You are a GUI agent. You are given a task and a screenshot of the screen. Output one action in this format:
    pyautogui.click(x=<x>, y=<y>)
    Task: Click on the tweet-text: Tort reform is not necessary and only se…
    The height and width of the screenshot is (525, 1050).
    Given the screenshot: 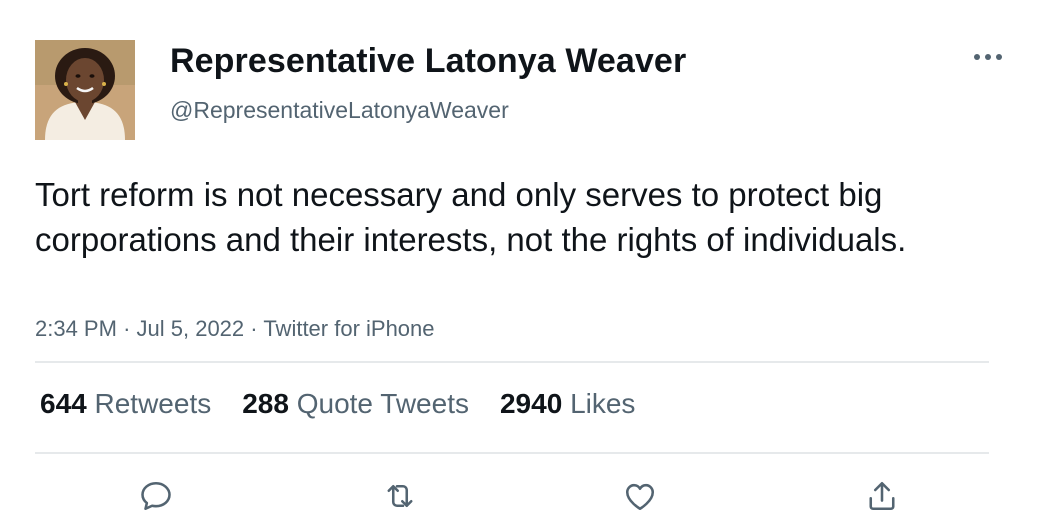 What is the action you would take?
    pyautogui.click(x=471, y=217)
    